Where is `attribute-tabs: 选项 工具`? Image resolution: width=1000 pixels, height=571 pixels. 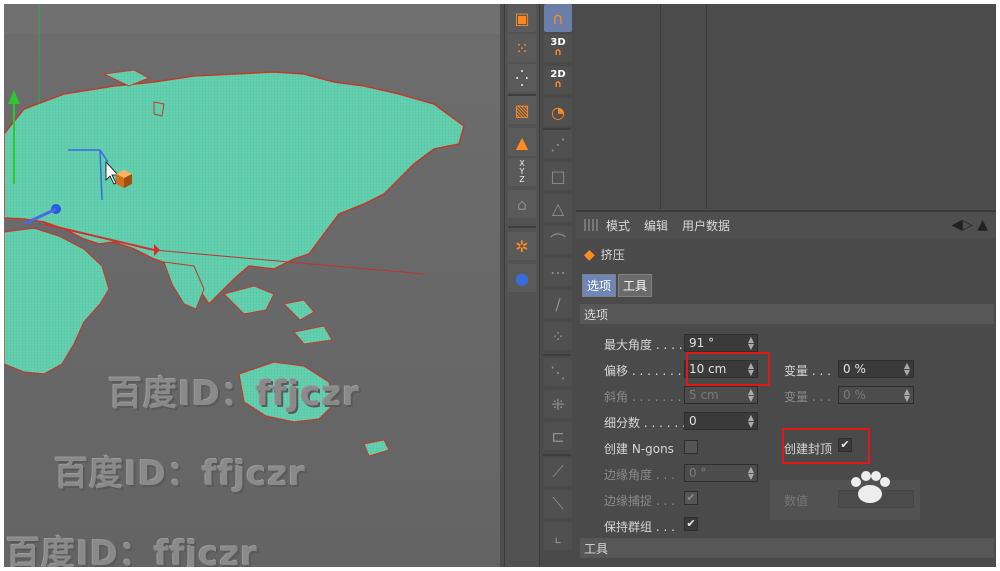 attribute-tabs: 选项 工具 is located at coordinates (617, 285).